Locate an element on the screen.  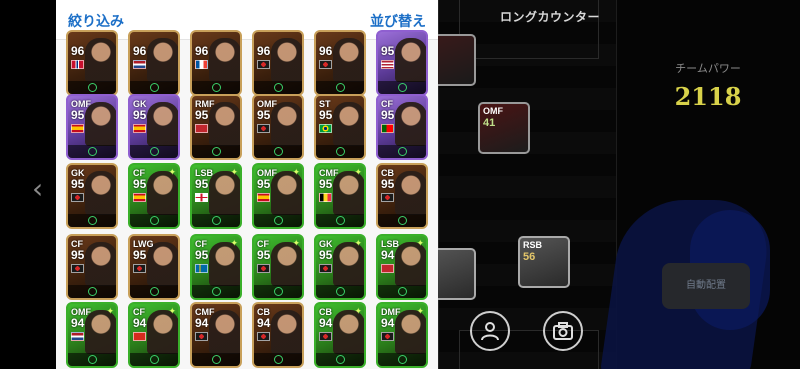
camera-button is located at coordinates (563, 331).